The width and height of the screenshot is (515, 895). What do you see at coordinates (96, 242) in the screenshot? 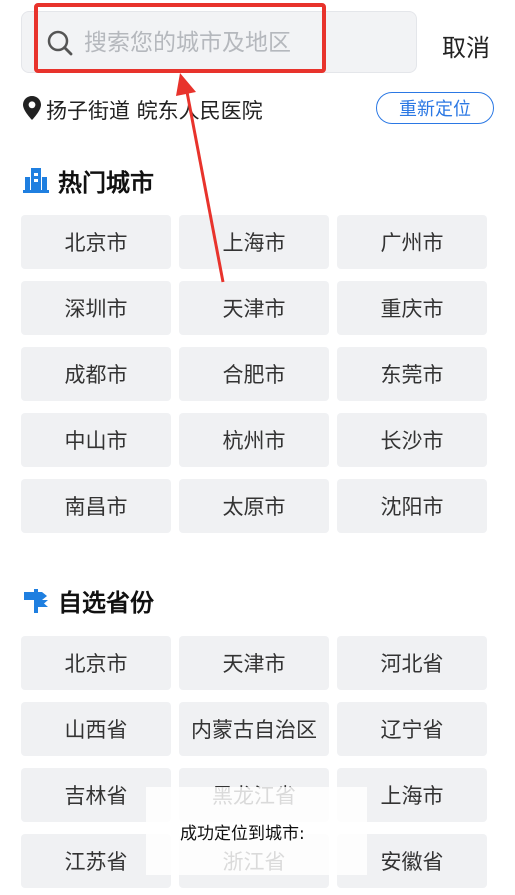
I see `hot-city-button-0: 北京市` at bounding box center [96, 242].